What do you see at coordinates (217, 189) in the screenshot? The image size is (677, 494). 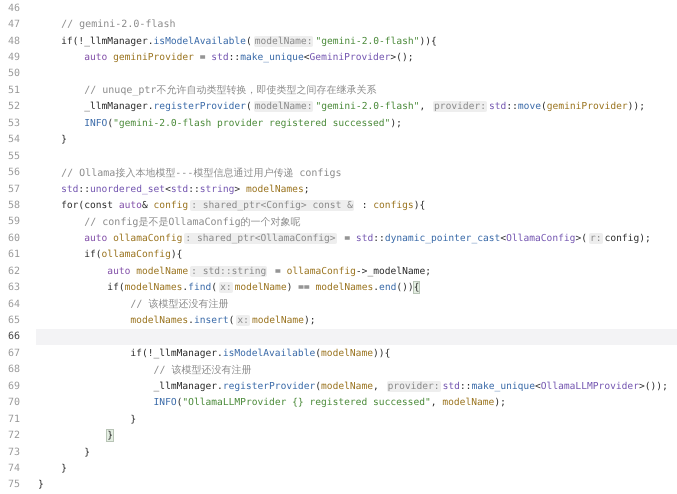 I see `type-name: string` at bounding box center [217, 189].